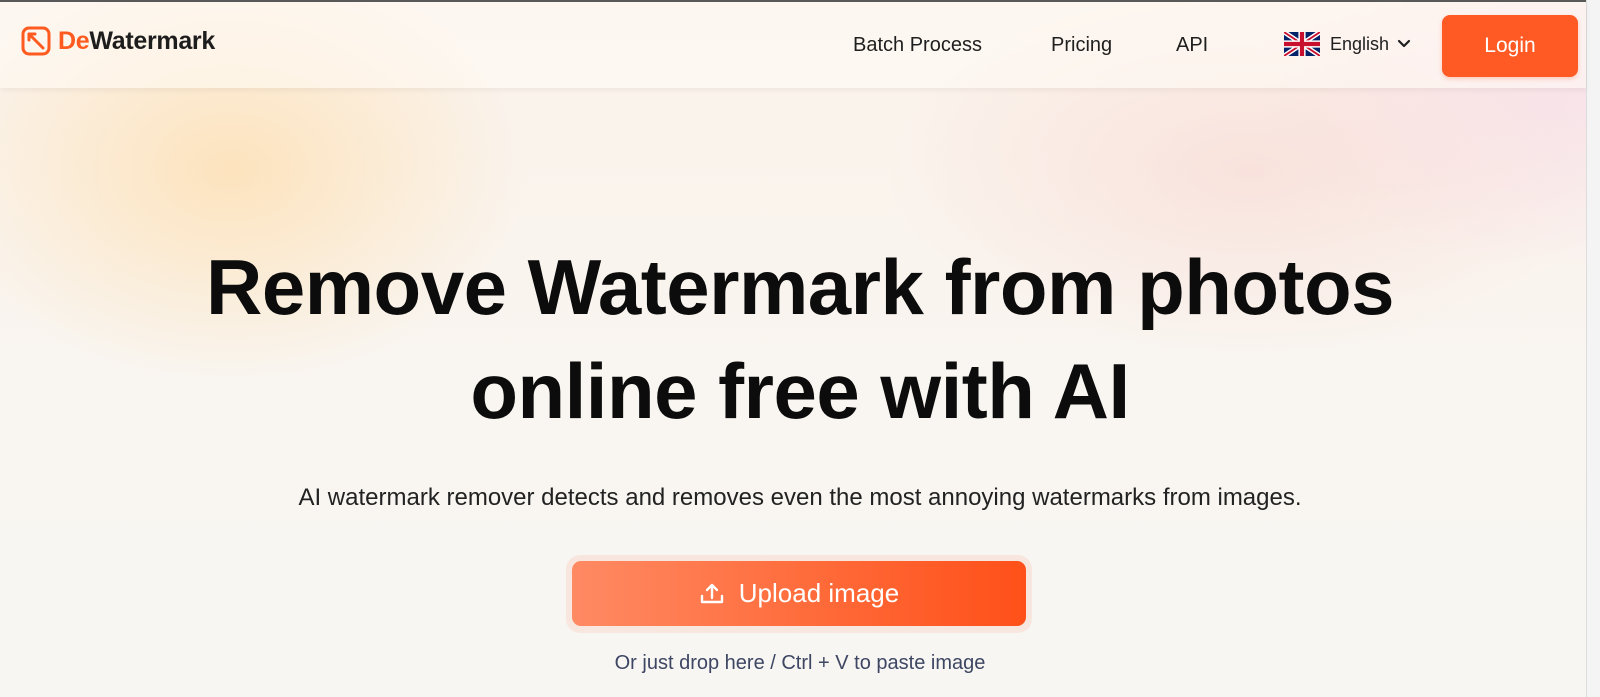 Image resolution: width=1600 pixels, height=697 pixels. I want to click on upload-icon, so click(711, 593).